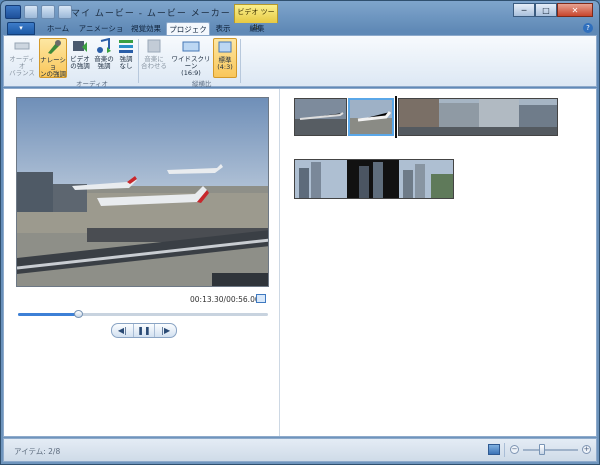  What do you see at coordinates (48, 12) in the screenshot?
I see `undo-icon` at bounding box center [48, 12].